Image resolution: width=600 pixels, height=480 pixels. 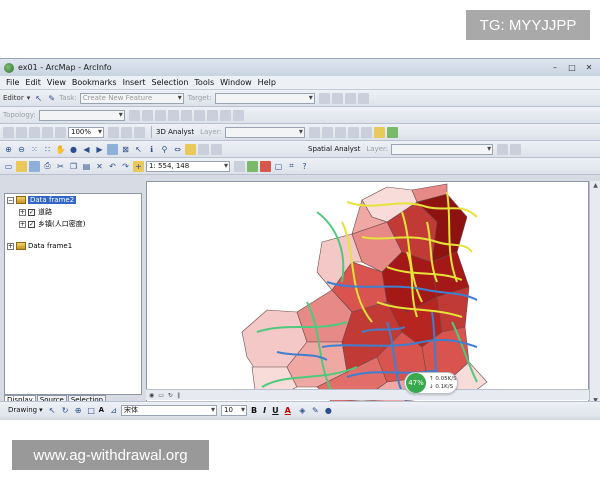 What do you see at coordinates (8, 166) in the screenshot?
I see `new-document-icon: ▭` at bounding box center [8, 166].